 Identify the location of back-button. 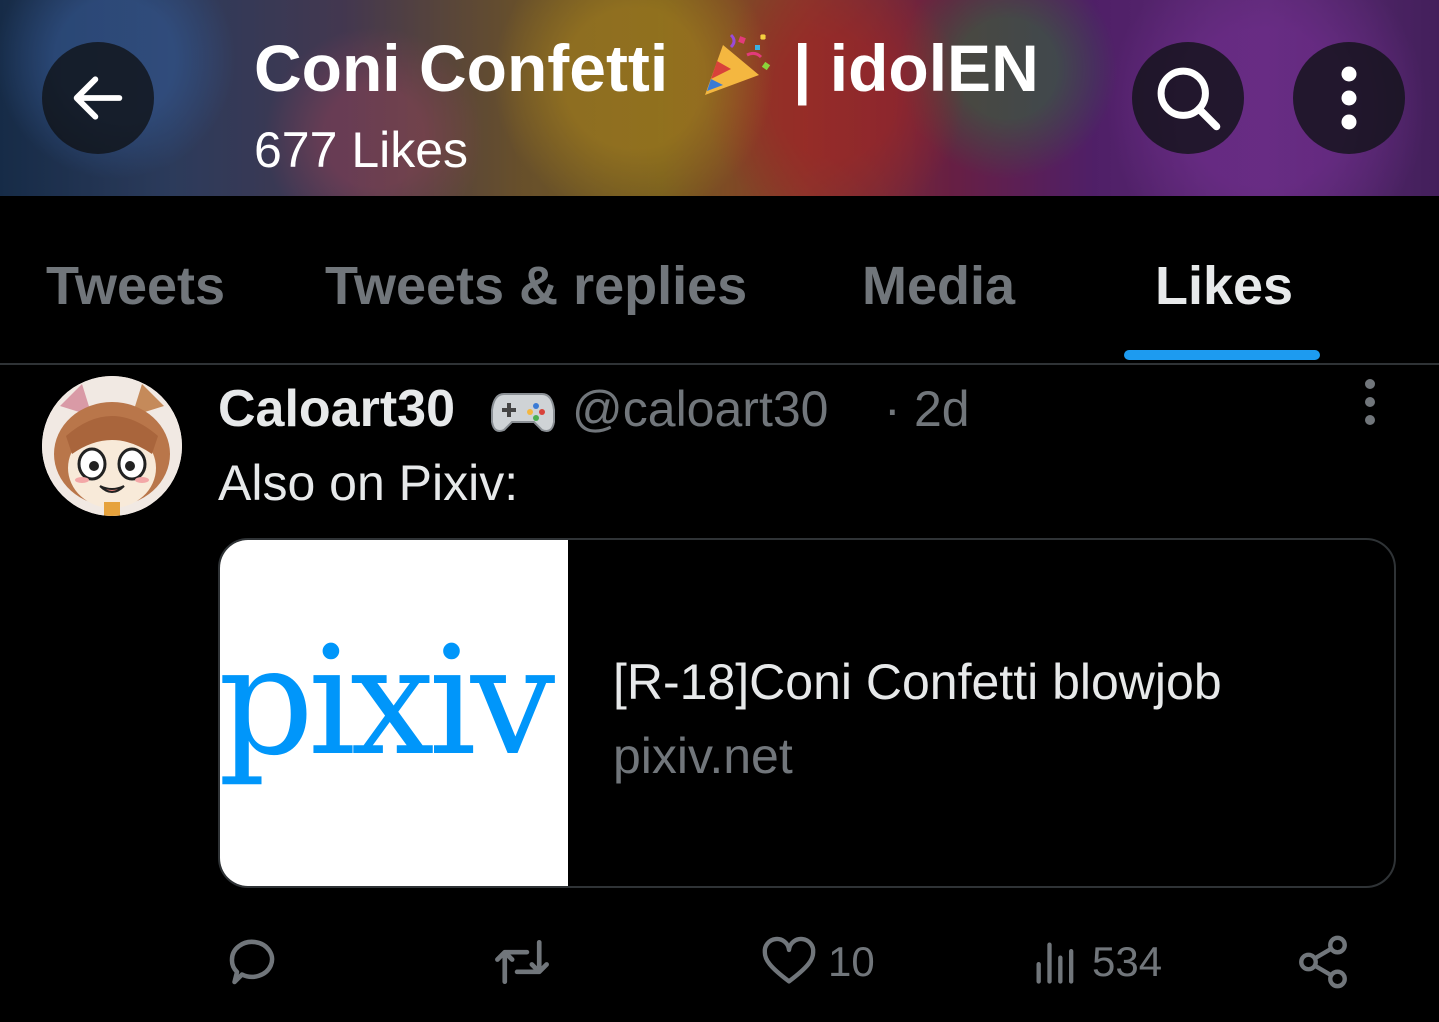
(98, 98).